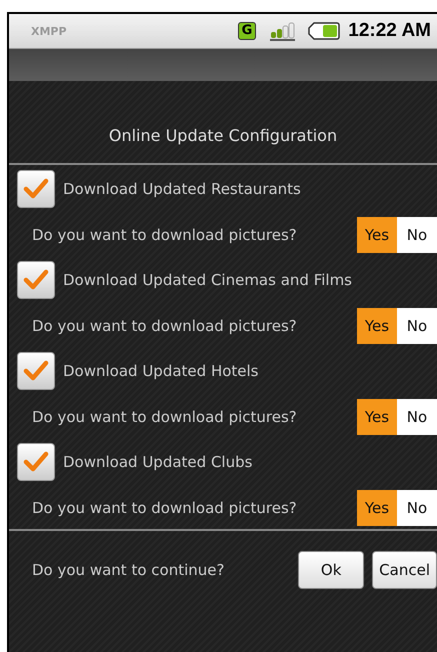 The width and height of the screenshot is (437, 652). Describe the element at coordinates (182, 189) in the screenshot. I see `checkbox-label: Download Updated Restaurants` at that location.